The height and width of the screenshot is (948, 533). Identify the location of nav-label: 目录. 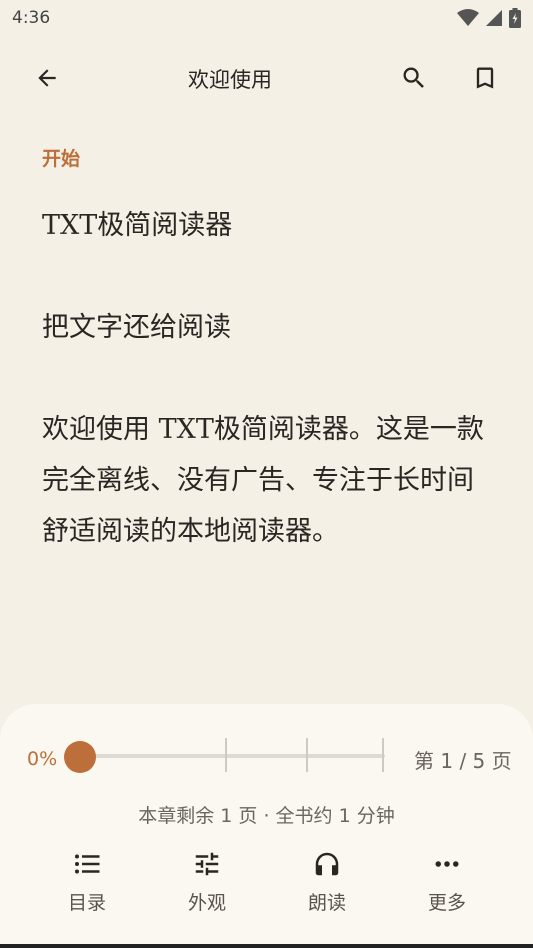
(86, 903).